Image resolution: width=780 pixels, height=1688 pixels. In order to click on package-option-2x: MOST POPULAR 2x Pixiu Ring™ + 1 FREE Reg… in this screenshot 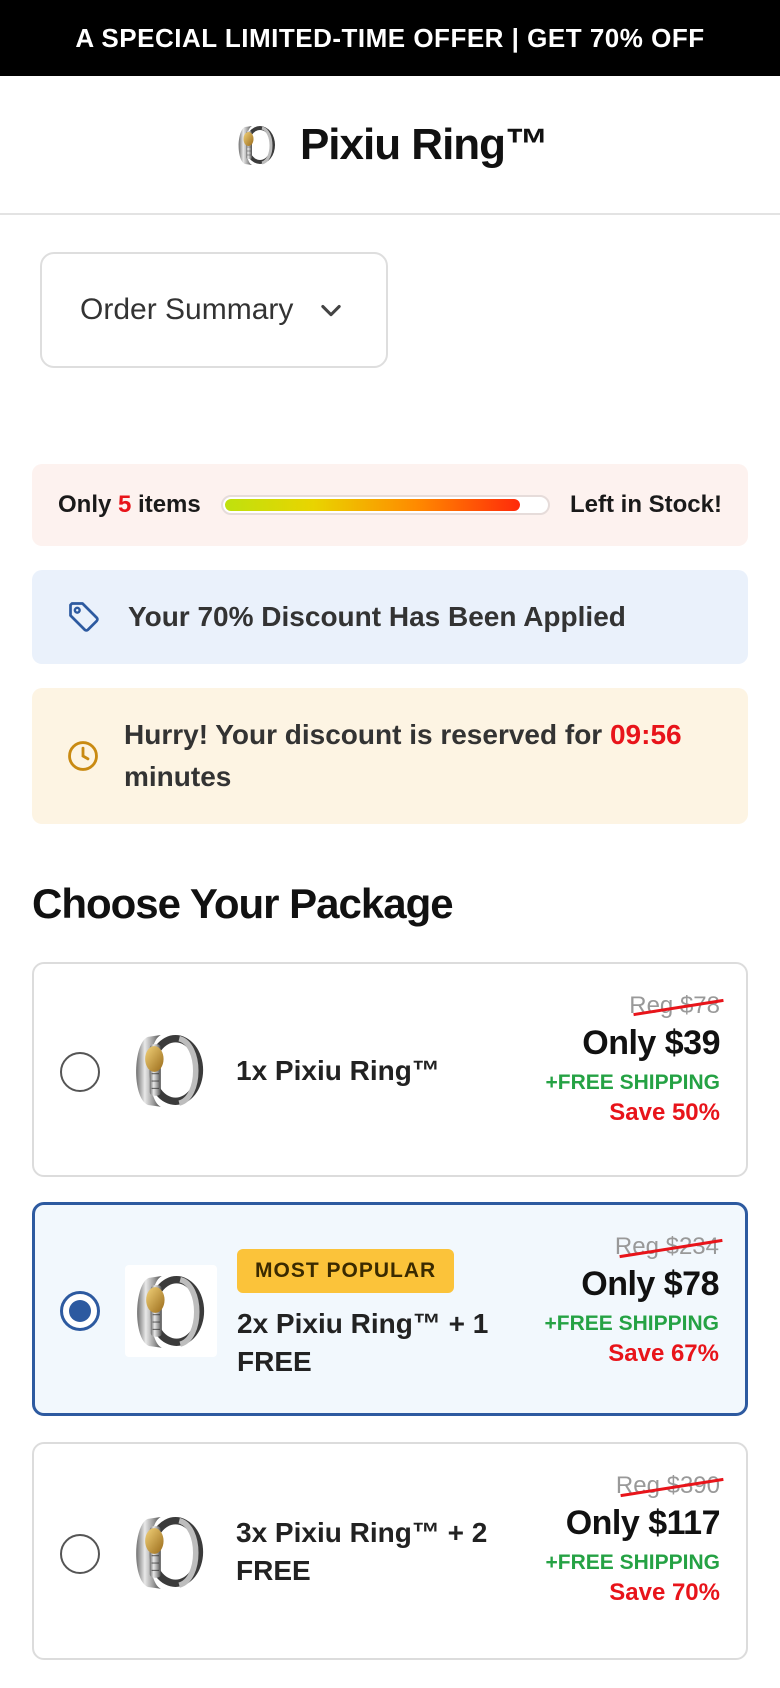, I will do `click(390, 1309)`.